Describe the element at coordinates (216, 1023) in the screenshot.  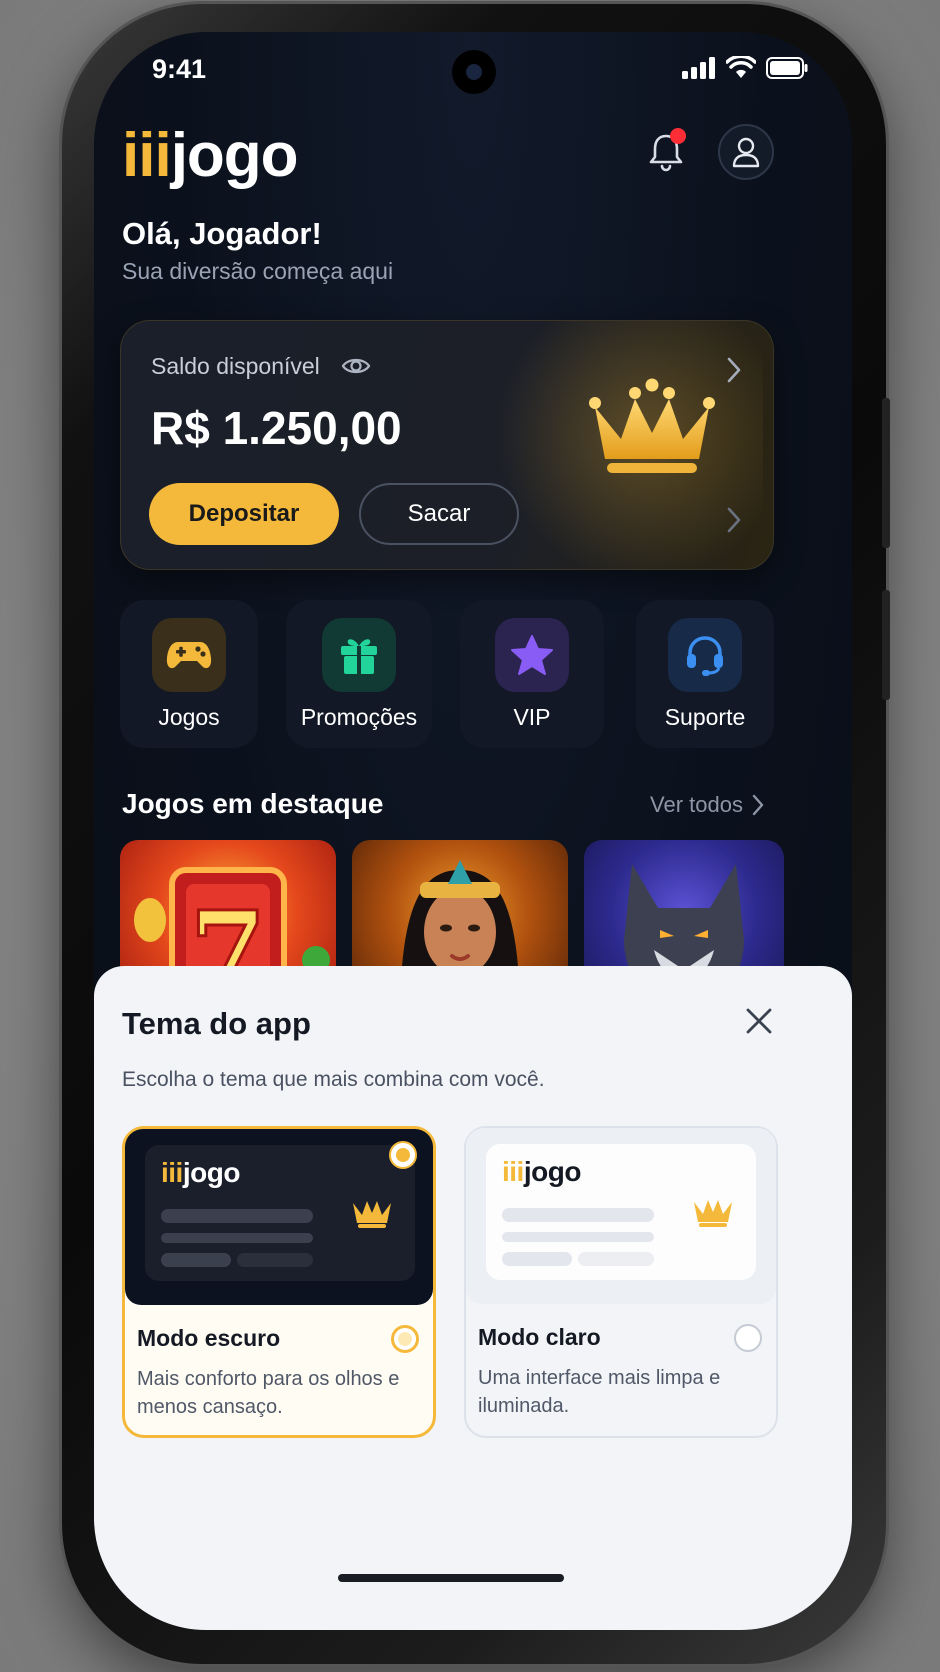
I see `sheet-title: Tema do app` at that location.